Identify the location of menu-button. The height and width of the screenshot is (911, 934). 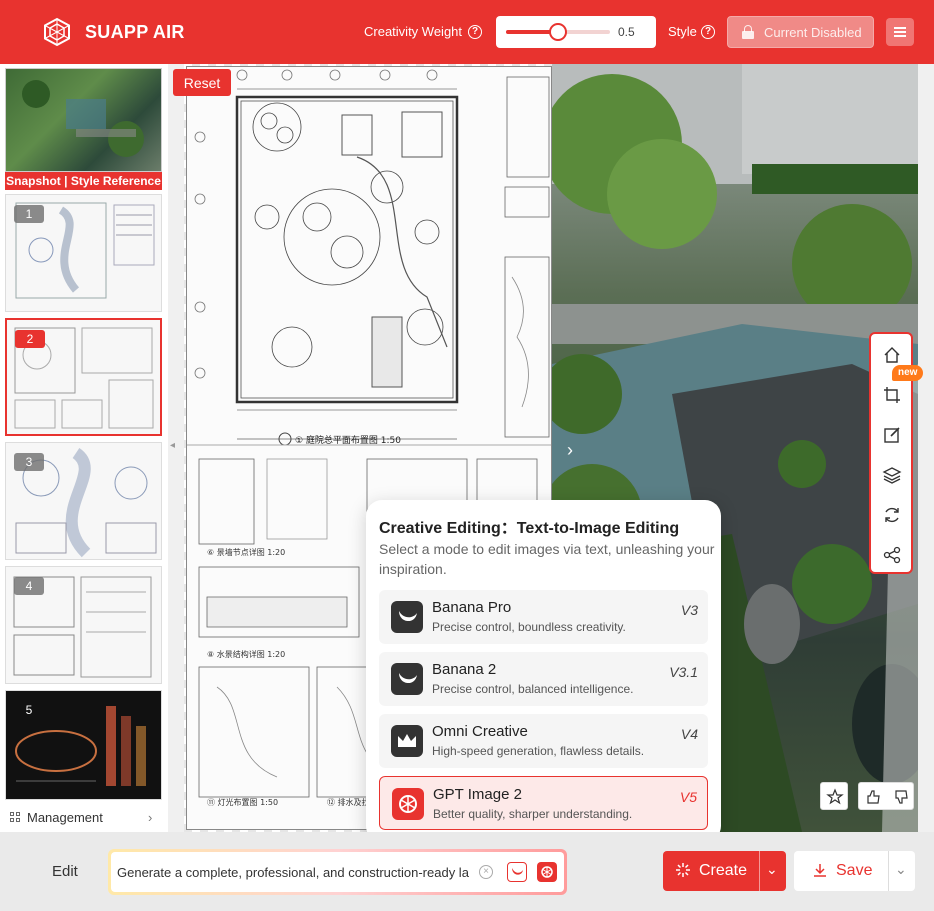
(900, 32).